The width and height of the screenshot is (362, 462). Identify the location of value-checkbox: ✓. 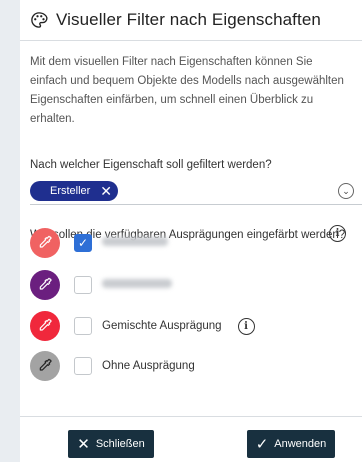
(83, 243).